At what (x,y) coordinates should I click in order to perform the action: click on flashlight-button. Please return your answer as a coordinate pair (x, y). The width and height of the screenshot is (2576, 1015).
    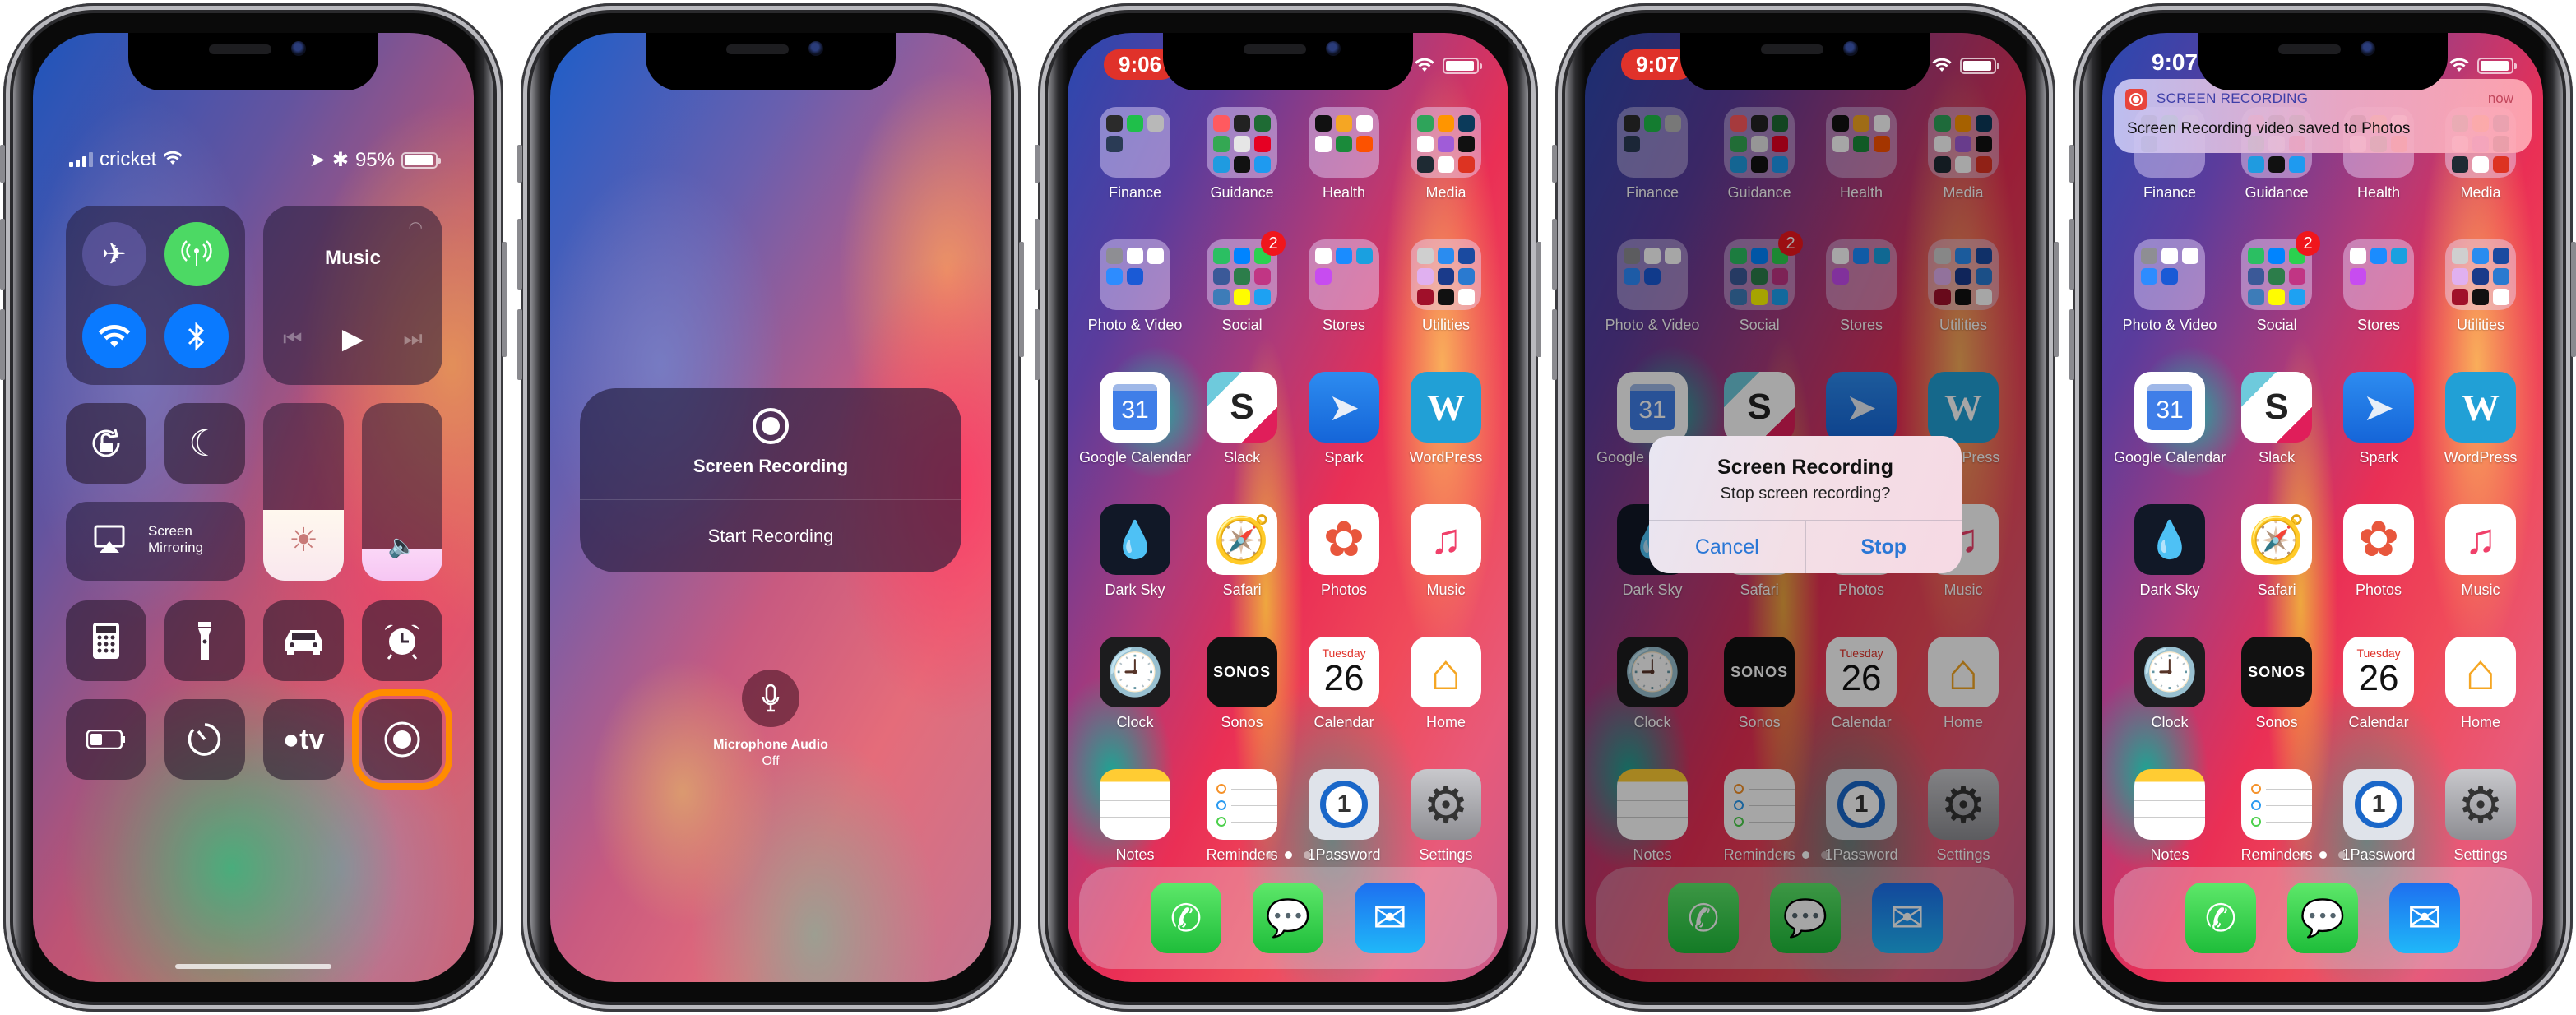
    Looking at the image, I should click on (205, 640).